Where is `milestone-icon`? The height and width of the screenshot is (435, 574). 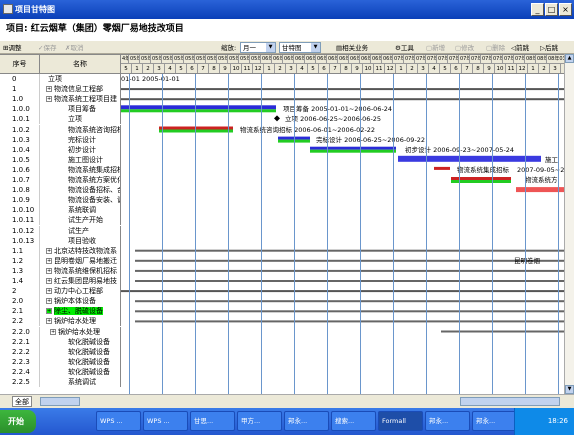
milestone-icon is located at coordinates (277, 118).